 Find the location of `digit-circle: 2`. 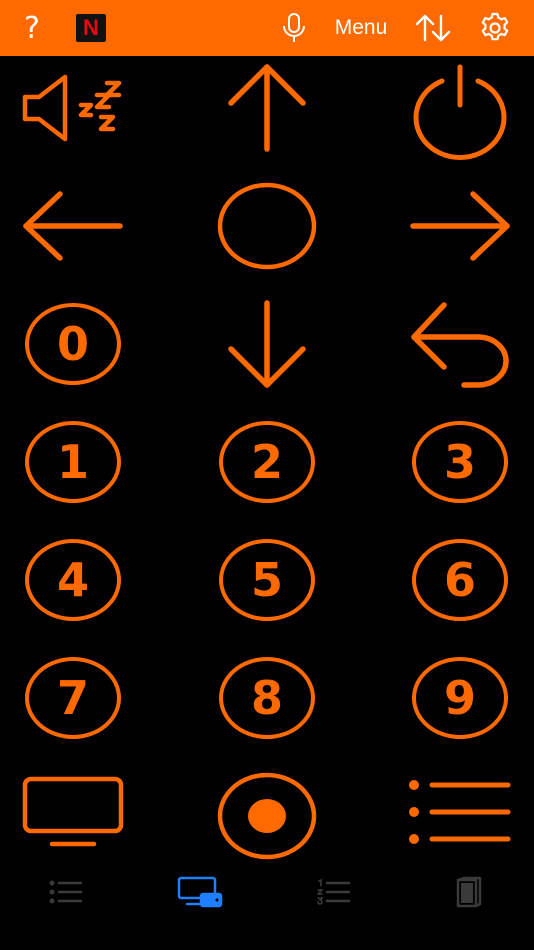

digit-circle: 2 is located at coordinates (267, 462).